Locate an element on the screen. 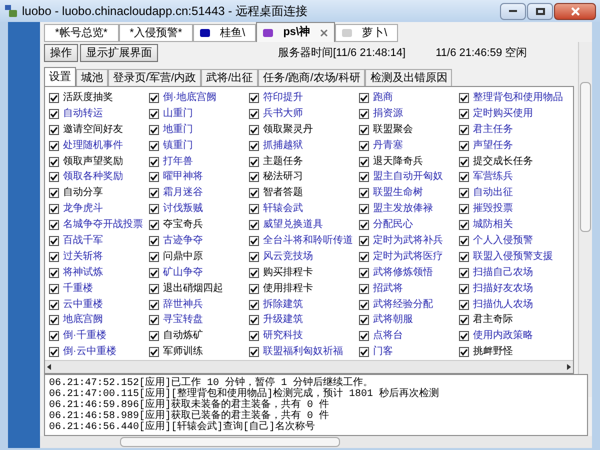 This screenshot has height=450, width=600. minimize-button is located at coordinates (513, 11).